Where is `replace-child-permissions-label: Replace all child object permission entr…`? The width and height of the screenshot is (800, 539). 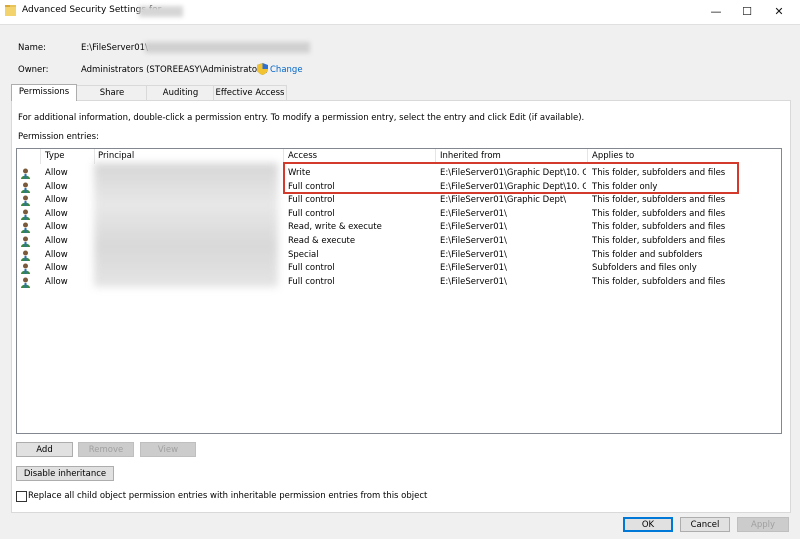
replace-child-permissions-label: Replace all child object permission entr… is located at coordinates (228, 496).